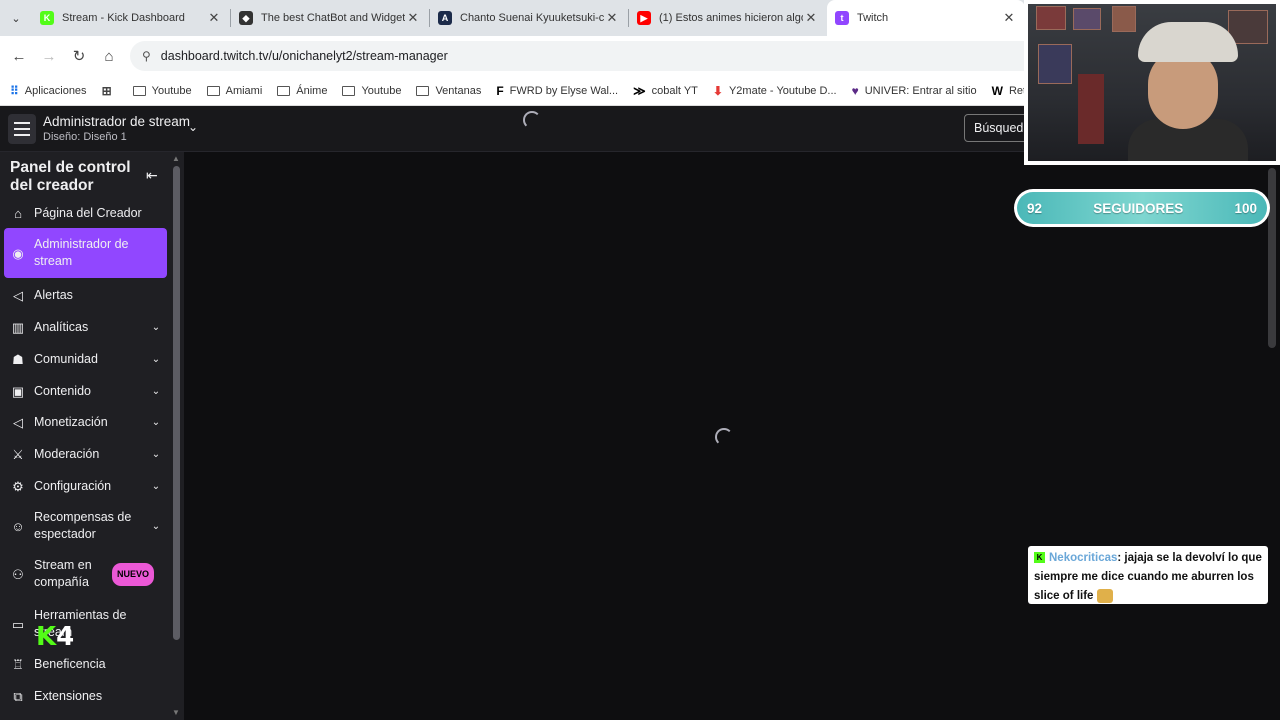 The height and width of the screenshot is (720, 1280). I want to click on bookmark-item: Amiami, so click(234, 91).